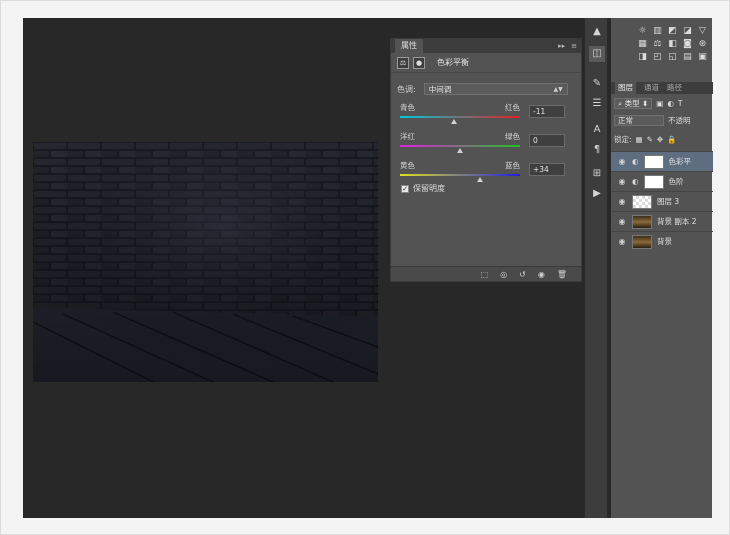 The width and height of the screenshot is (730, 535). Describe the element at coordinates (672, 57) in the screenshot. I see `threshold-icon: ◱` at that location.